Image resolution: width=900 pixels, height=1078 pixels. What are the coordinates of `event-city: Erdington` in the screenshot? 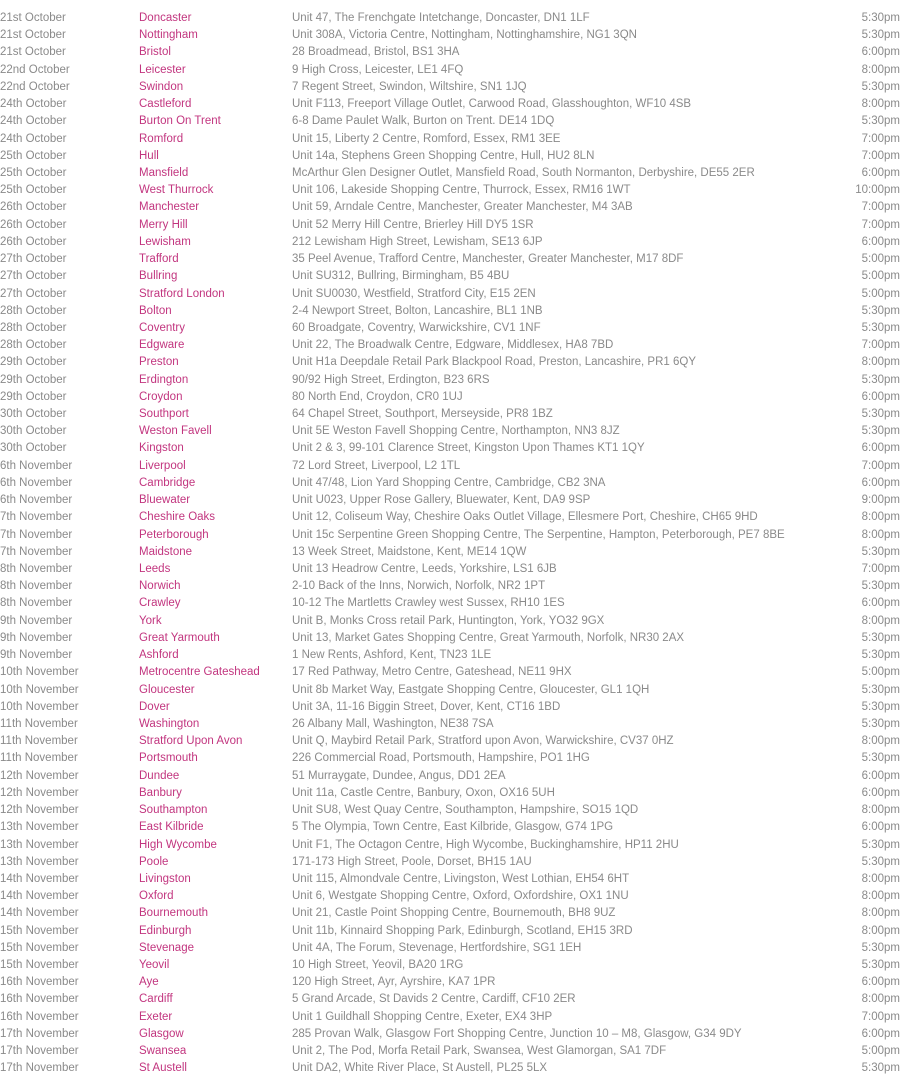 It's located at (215, 380).